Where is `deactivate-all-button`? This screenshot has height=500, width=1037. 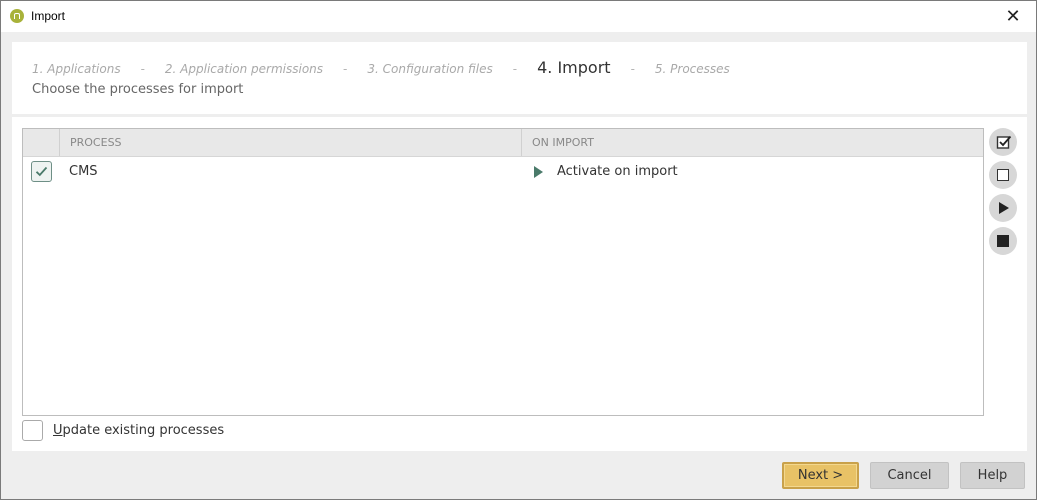
deactivate-all-button is located at coordinates (1003, 241).